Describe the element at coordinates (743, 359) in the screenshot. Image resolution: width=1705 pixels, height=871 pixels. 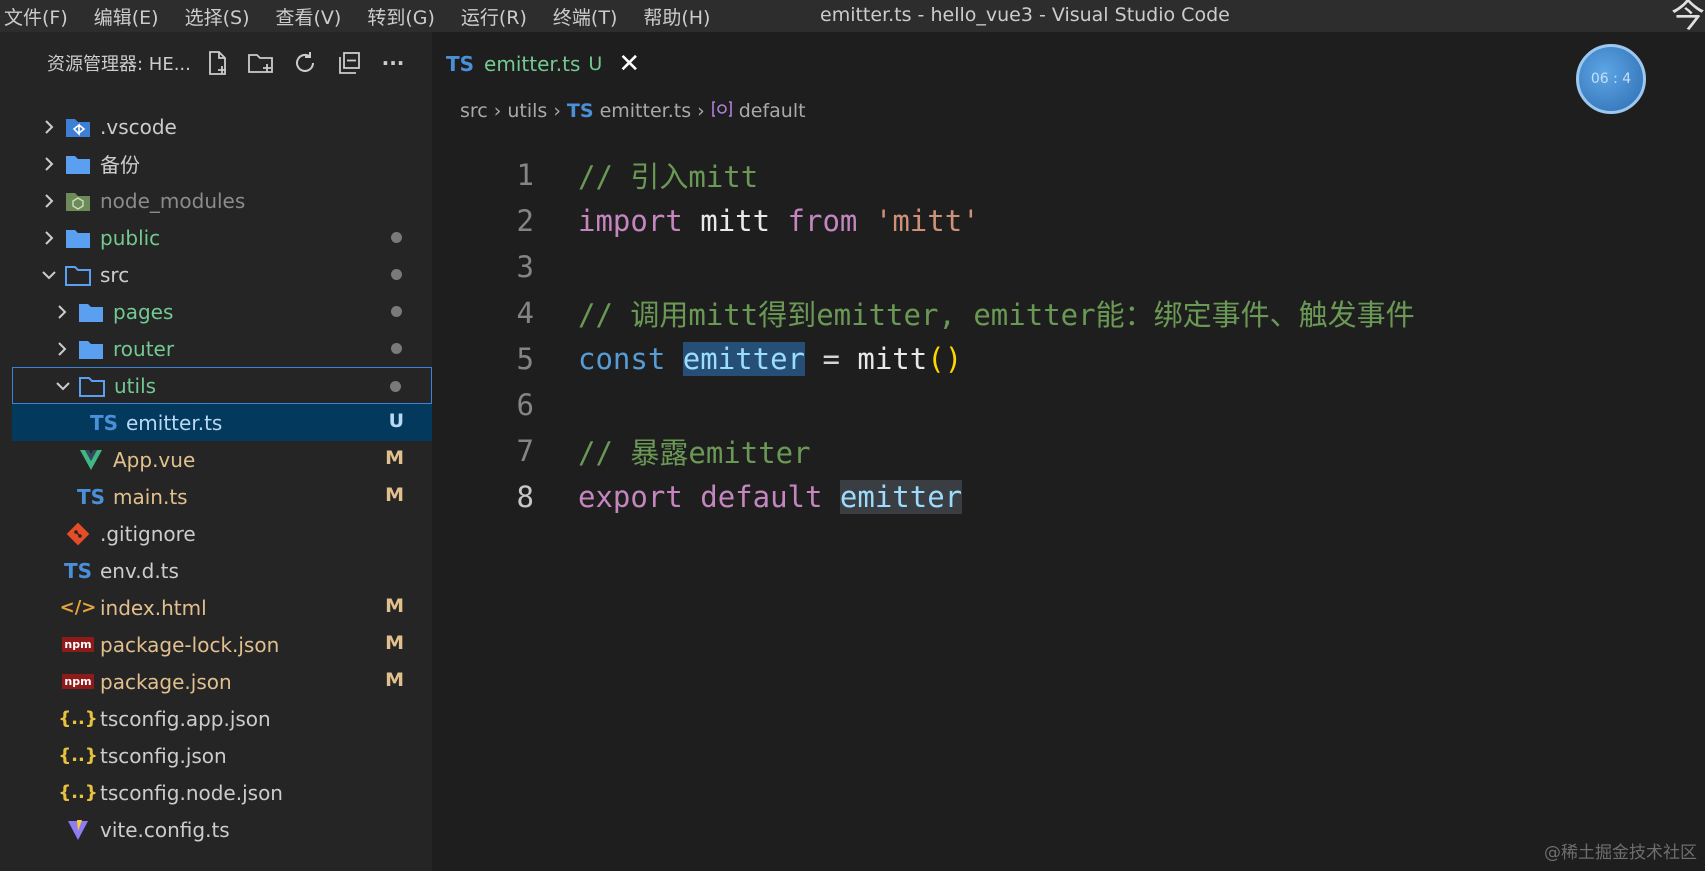
I see `code-token: emitter` at that location.